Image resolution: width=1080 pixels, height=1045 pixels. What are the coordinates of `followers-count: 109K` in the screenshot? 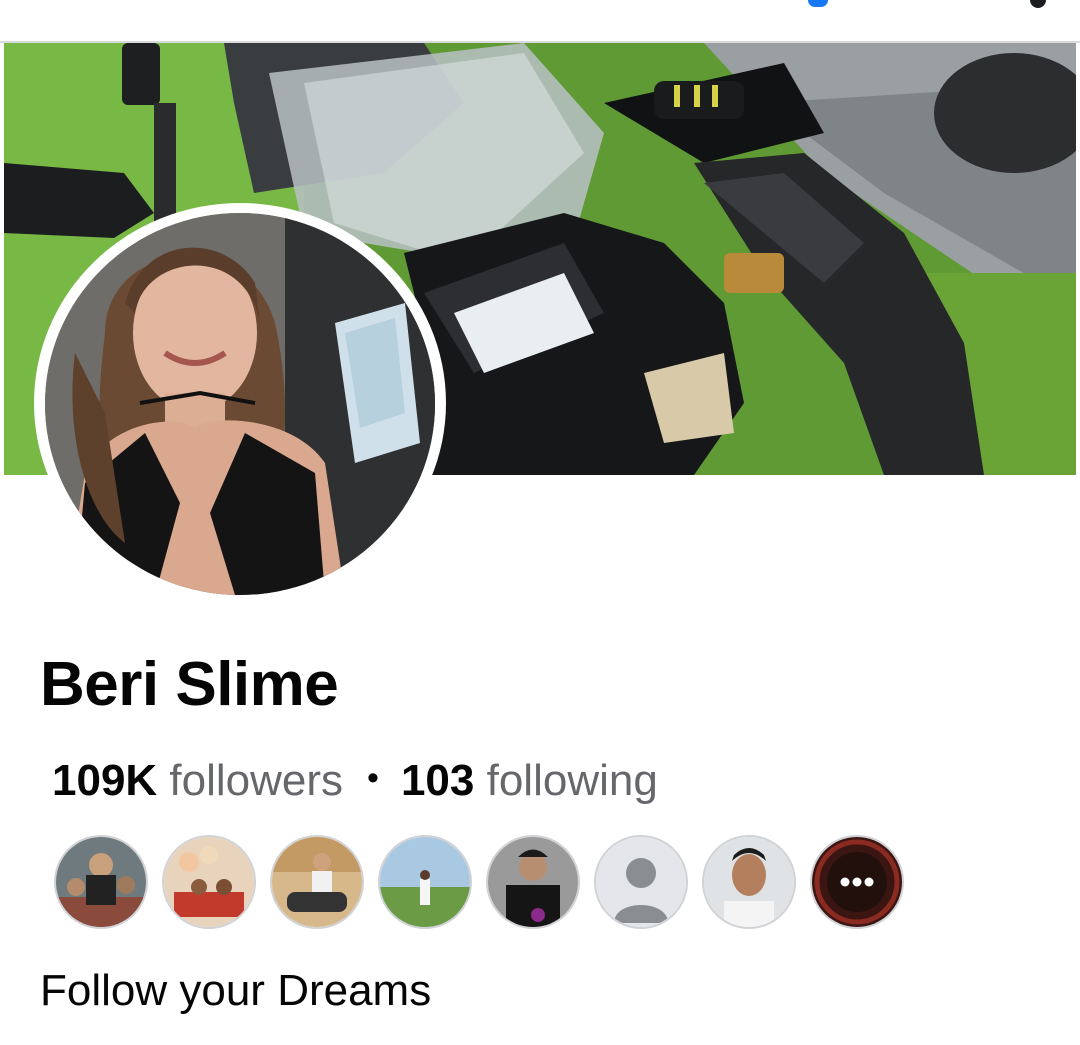 It's located at (105, 780).